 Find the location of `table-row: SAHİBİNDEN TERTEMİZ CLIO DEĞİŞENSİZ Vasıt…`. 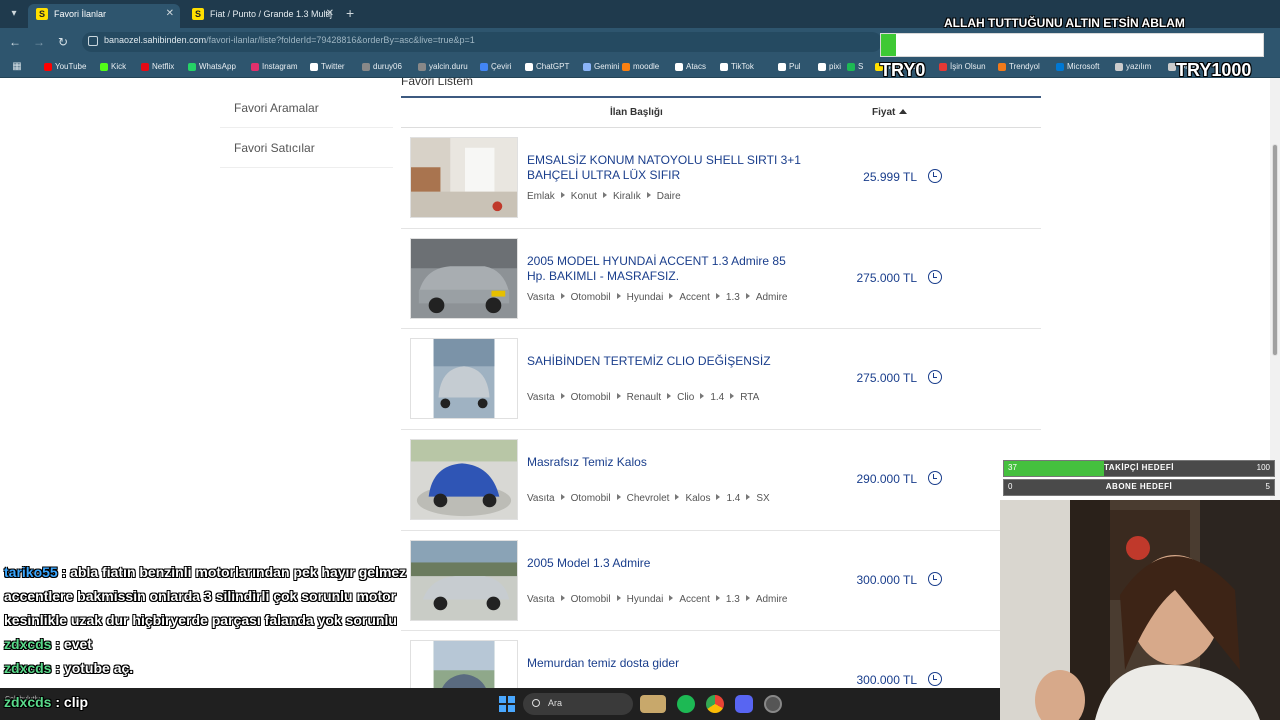

table-row: SAHİBİNDEN TERTEMİZ CLIO DEĞİŞENSİZ Vasıt… is located at coordinates (721, 380).